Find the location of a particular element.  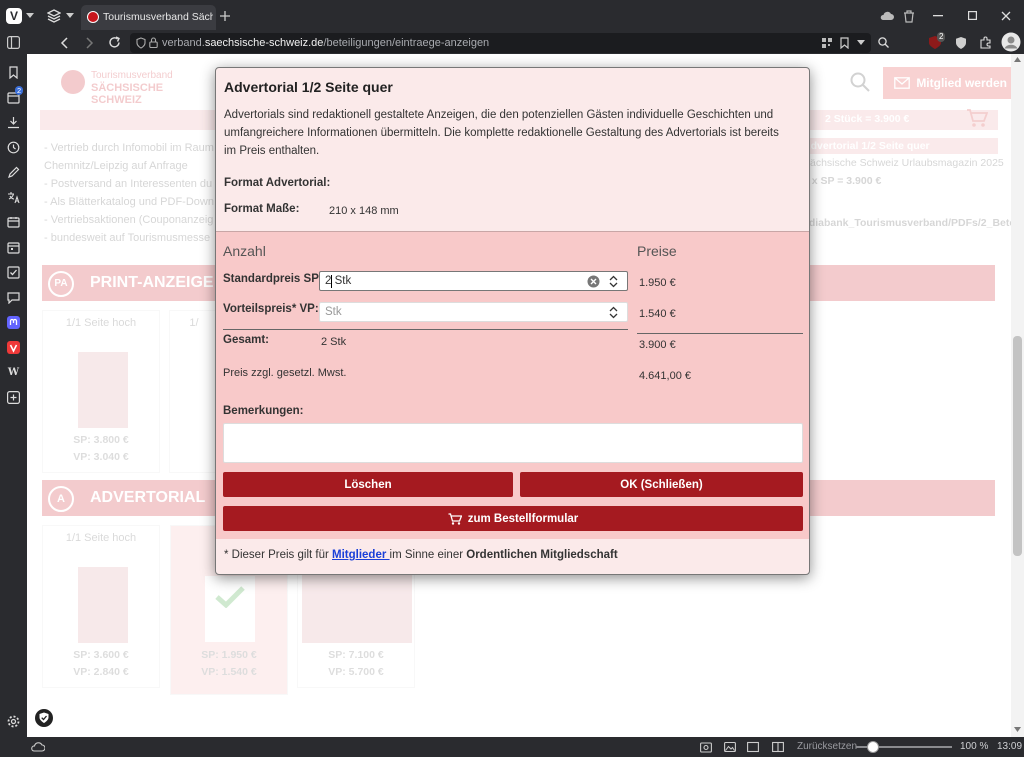

bullet-item: - Postversand an Interessenten du is located at coordinates (128, 184).